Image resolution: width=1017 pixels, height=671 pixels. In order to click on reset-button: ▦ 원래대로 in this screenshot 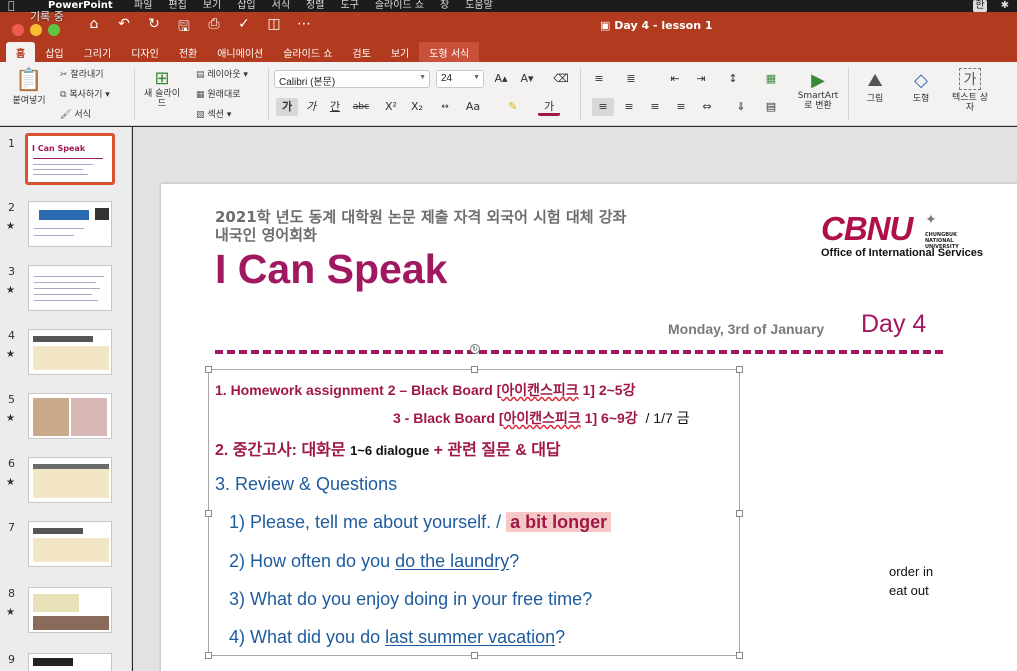, I will do `click(218, 93)`.